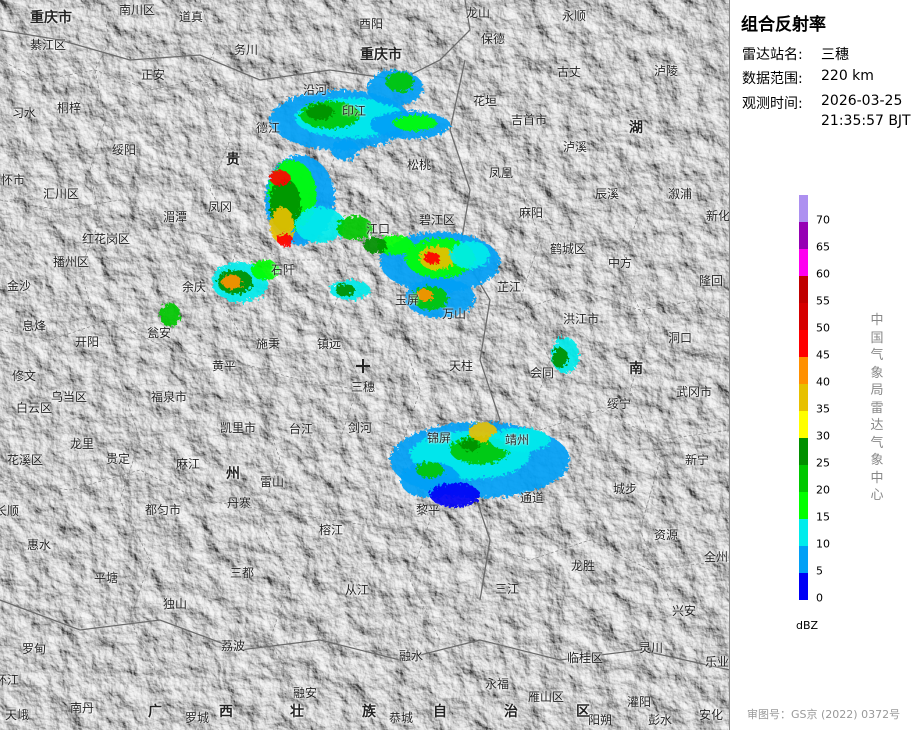 This screenshot has width=920, height=730. I want to click on region-label: 南, so click(636, 369).